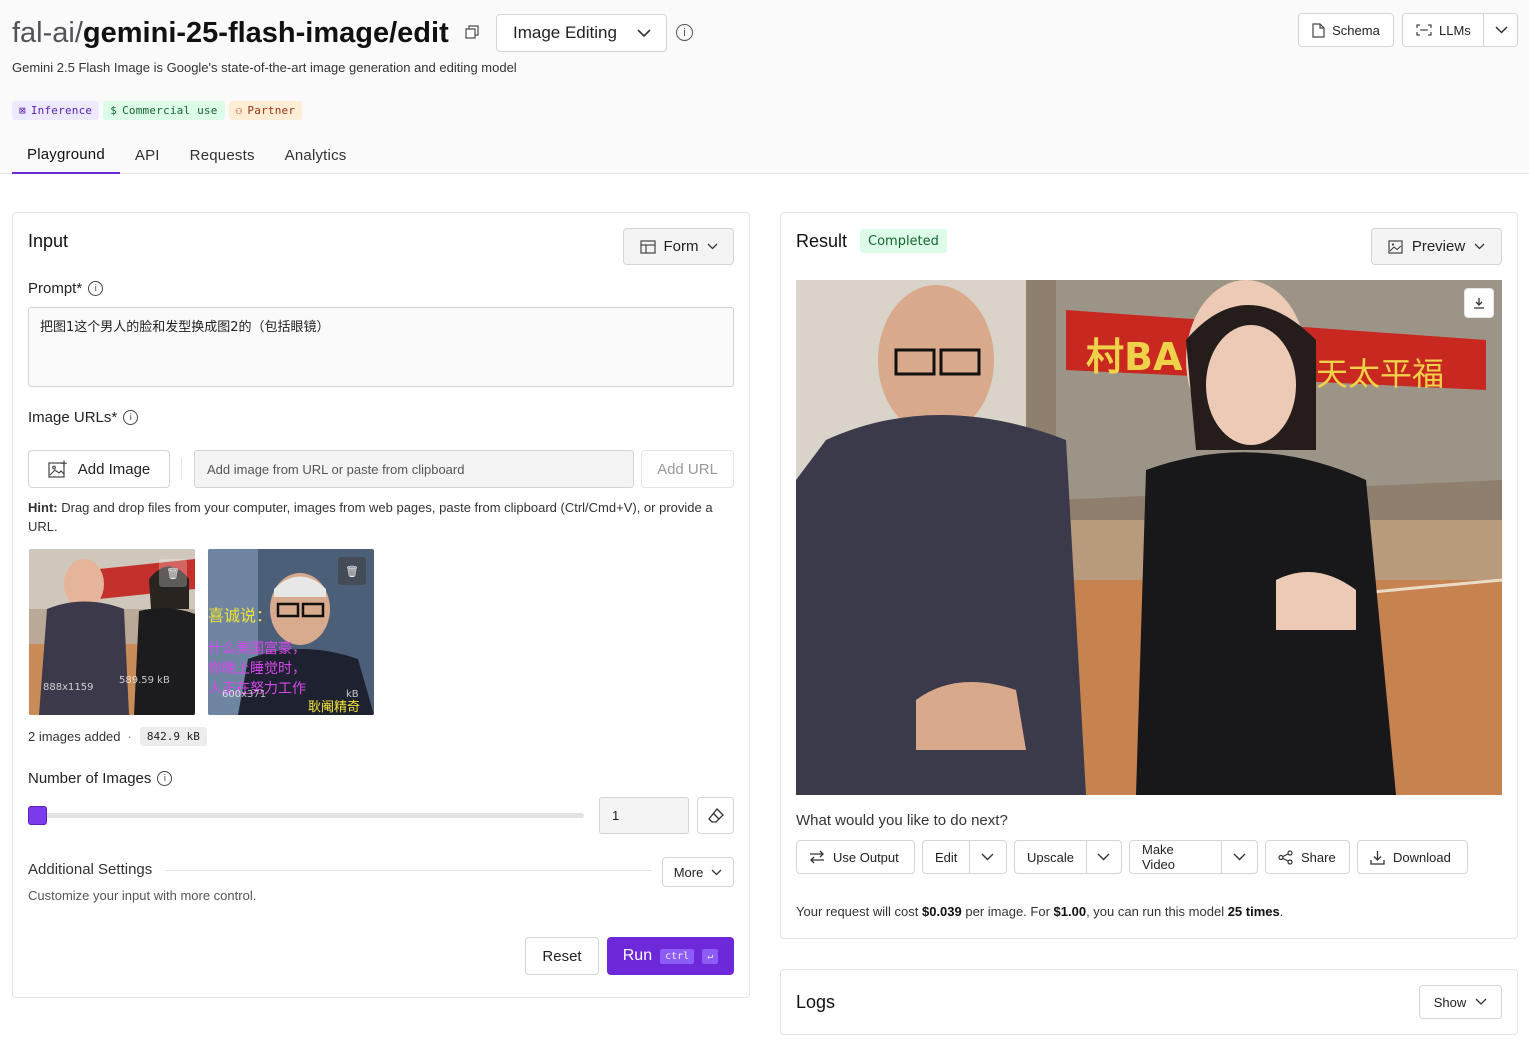 Image resolution: width=1529 pixels, height=1045 pixels. I want to click on num-images-input: 1, so click(644, 815).